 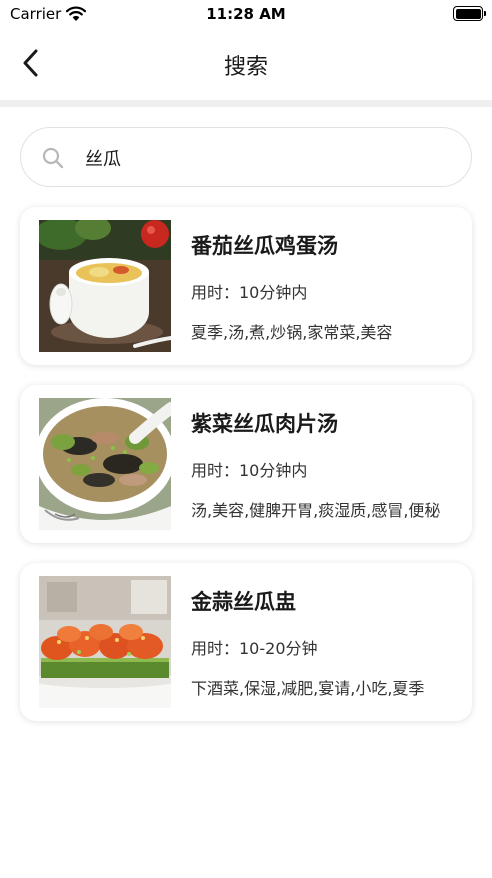 I want to click on recipe-tags: 夏季,汤,煮,炒锅,家常菜,美容, so click(x=292, y=332).